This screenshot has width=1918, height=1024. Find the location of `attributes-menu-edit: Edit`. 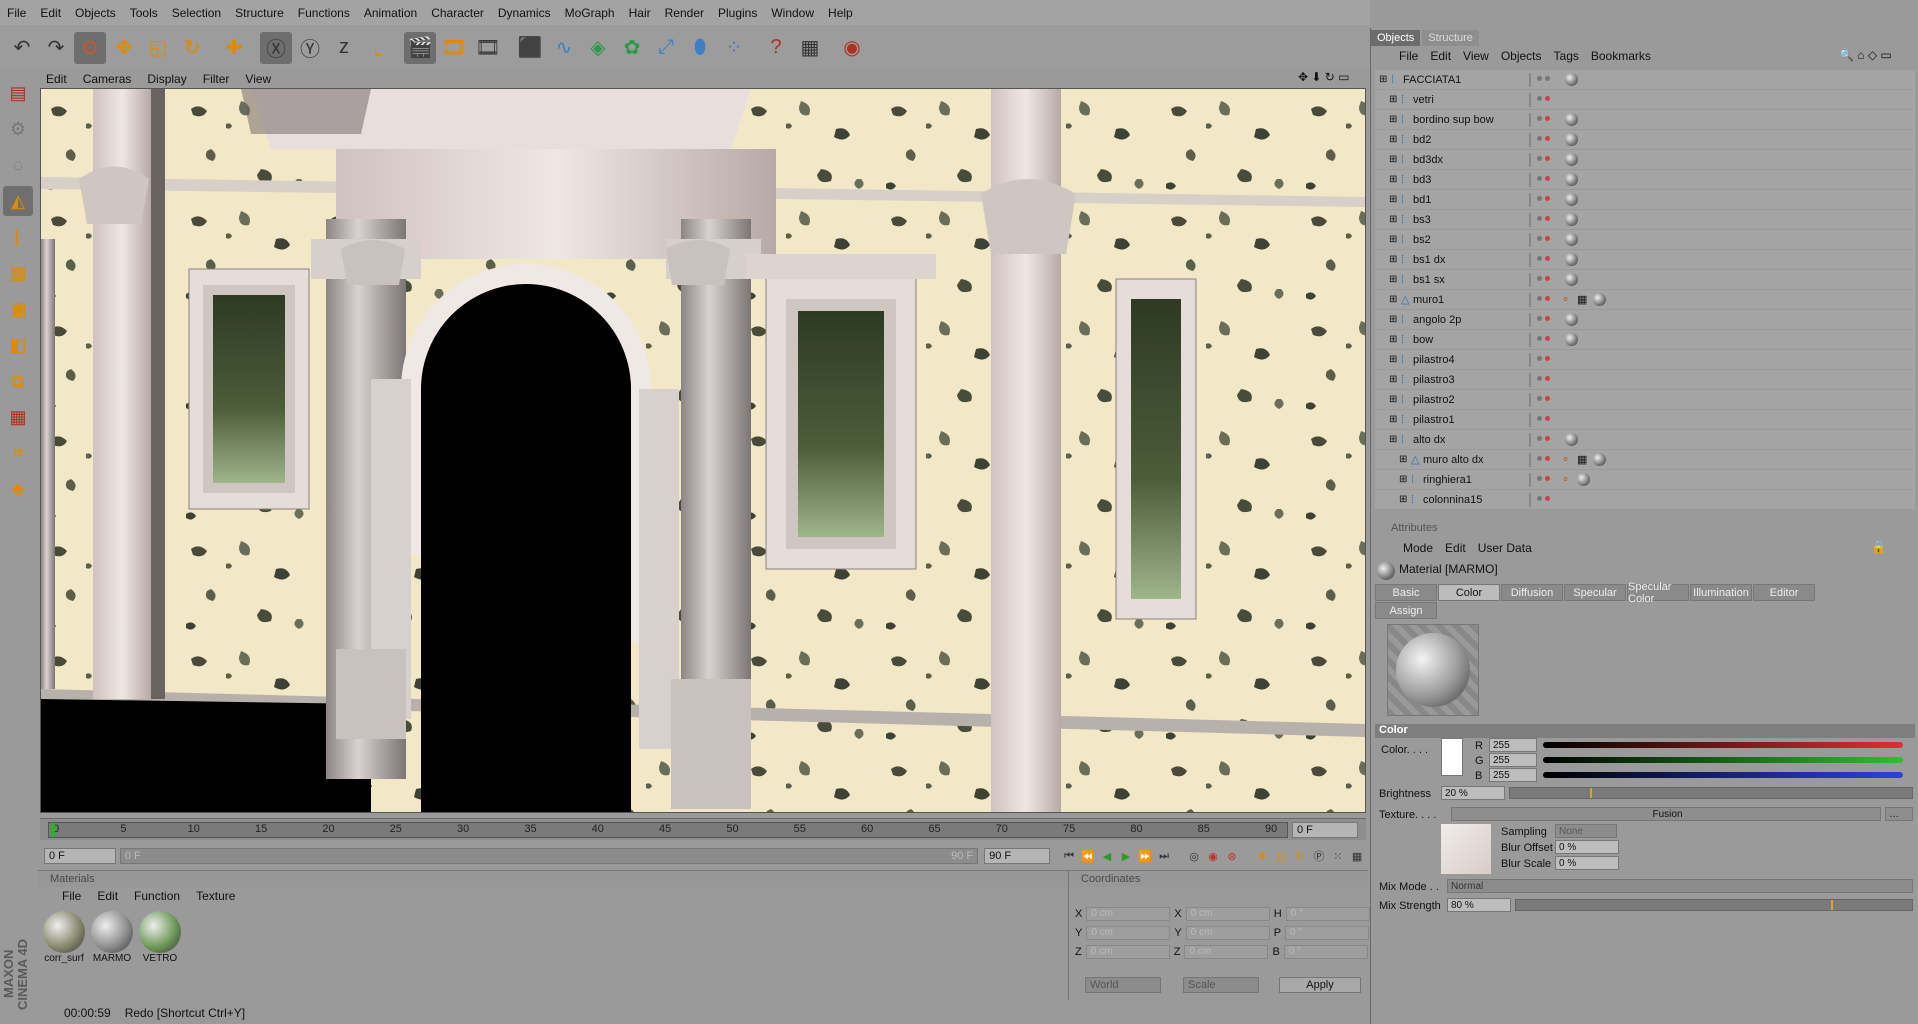

attributes-menu-edit: Edit is located at coordinates (1455, 548).